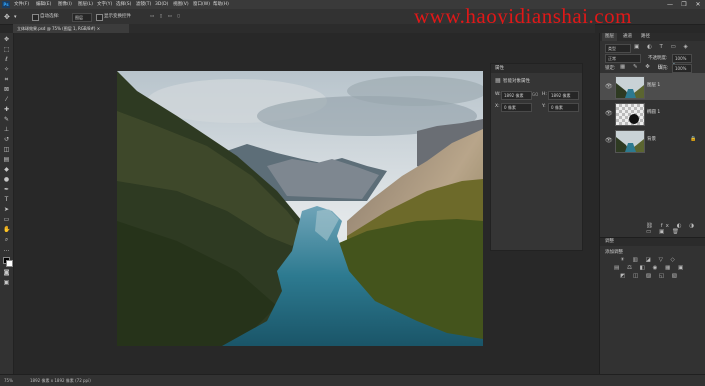 This screenshot has width=705, height=386. I want to click on layer-row: 👁 椭圆 1, so click(652, 113).